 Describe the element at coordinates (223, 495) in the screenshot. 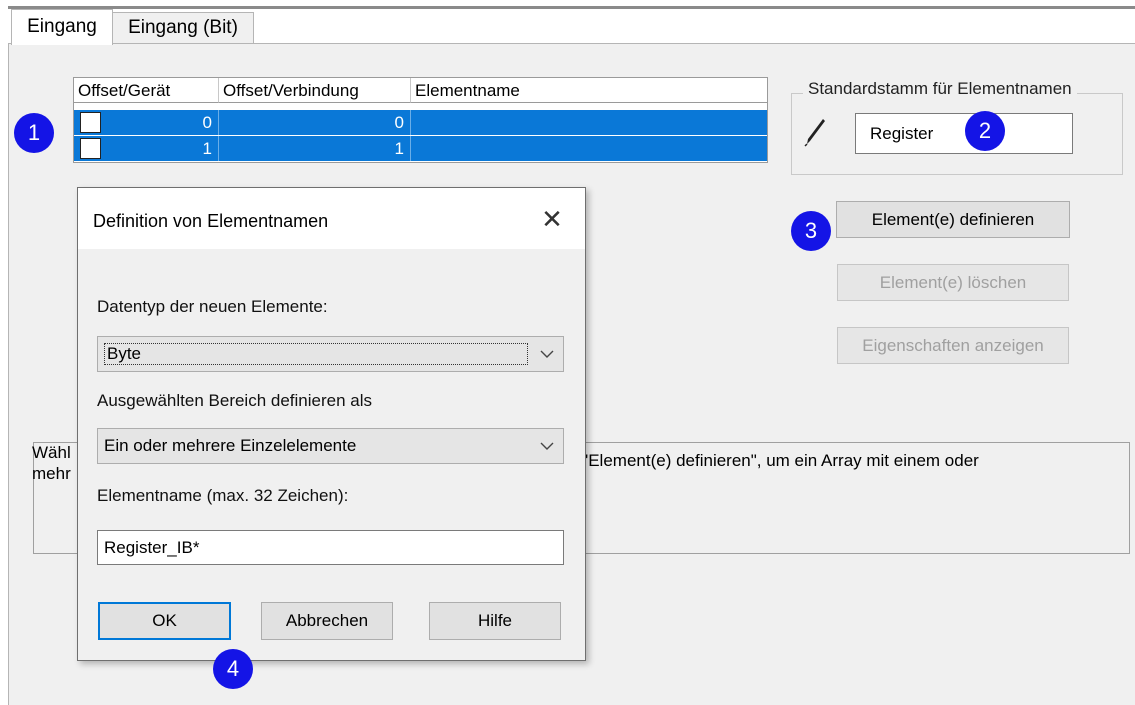

I see `element-name-label: Elementname (max. 32 Zeichen):` at that location.